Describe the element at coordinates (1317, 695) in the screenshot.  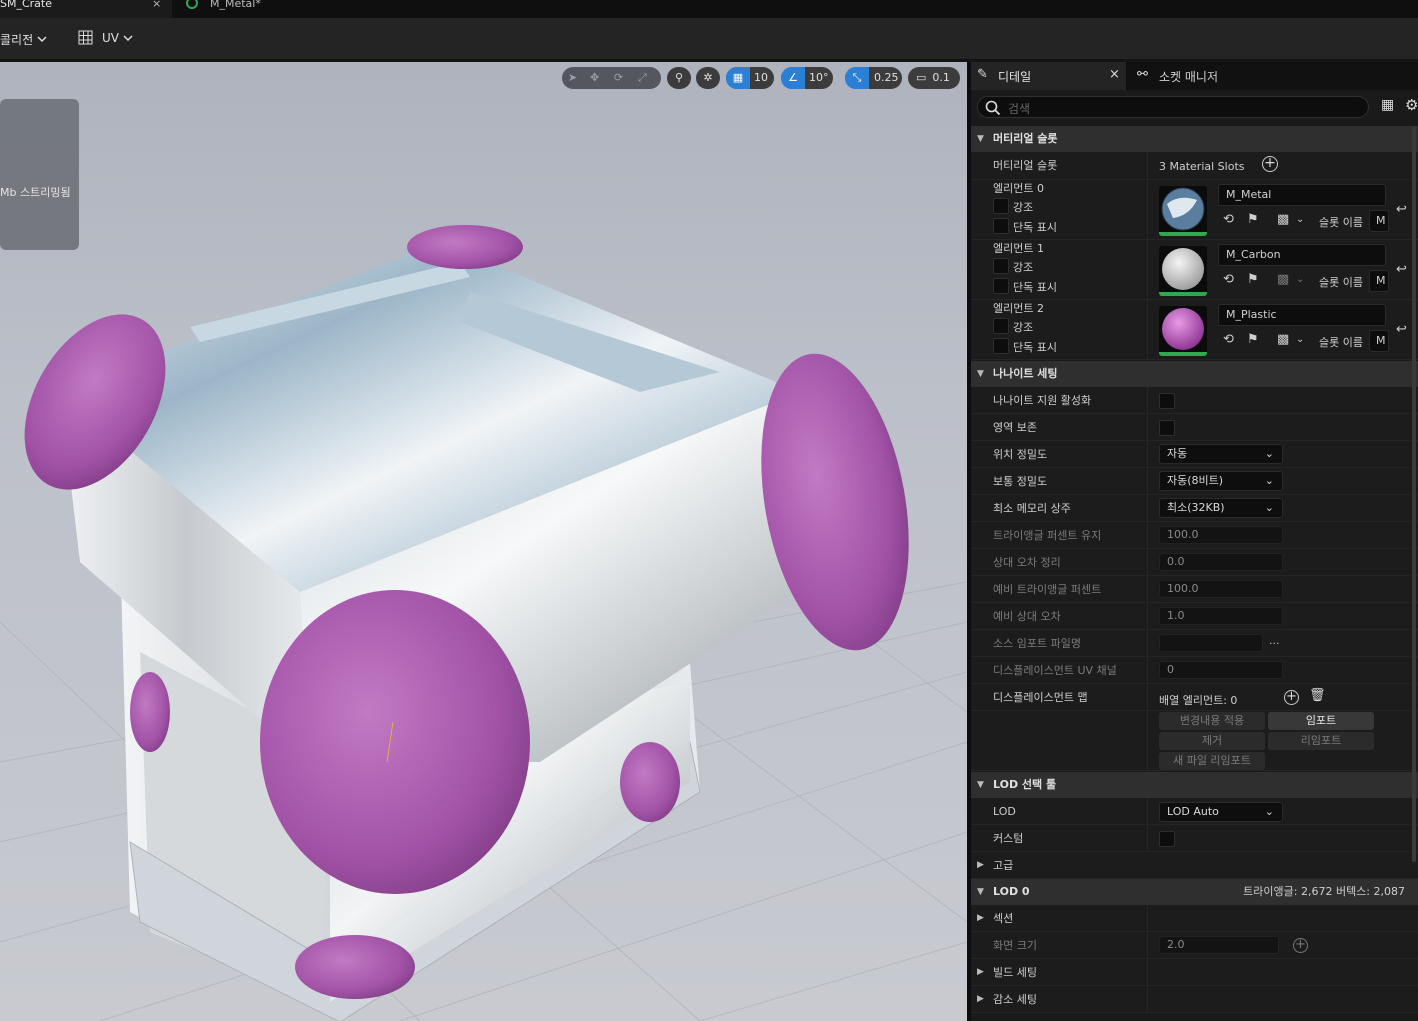
I see `trash-icon: 🗑` at that location.